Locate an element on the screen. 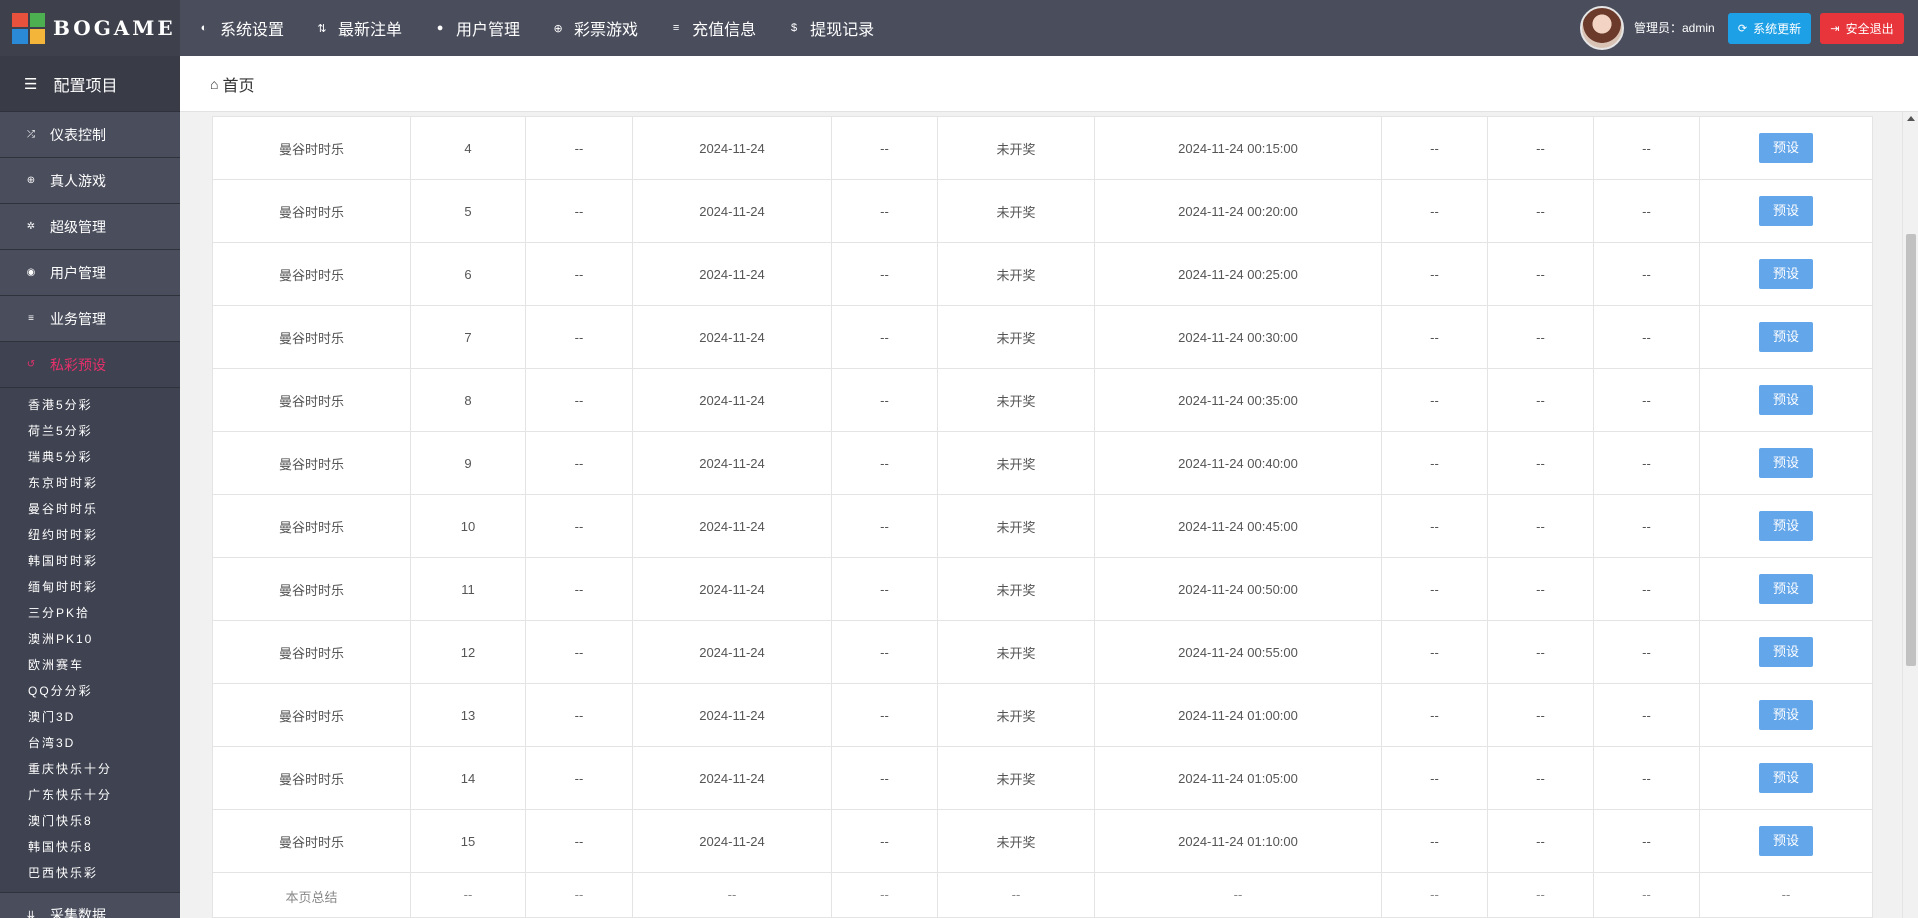 Image resolution: width=1918 pixels, height=918 pixels. sidebar-sub-item: 香港5分彩 is located at coordinates (90, 405).